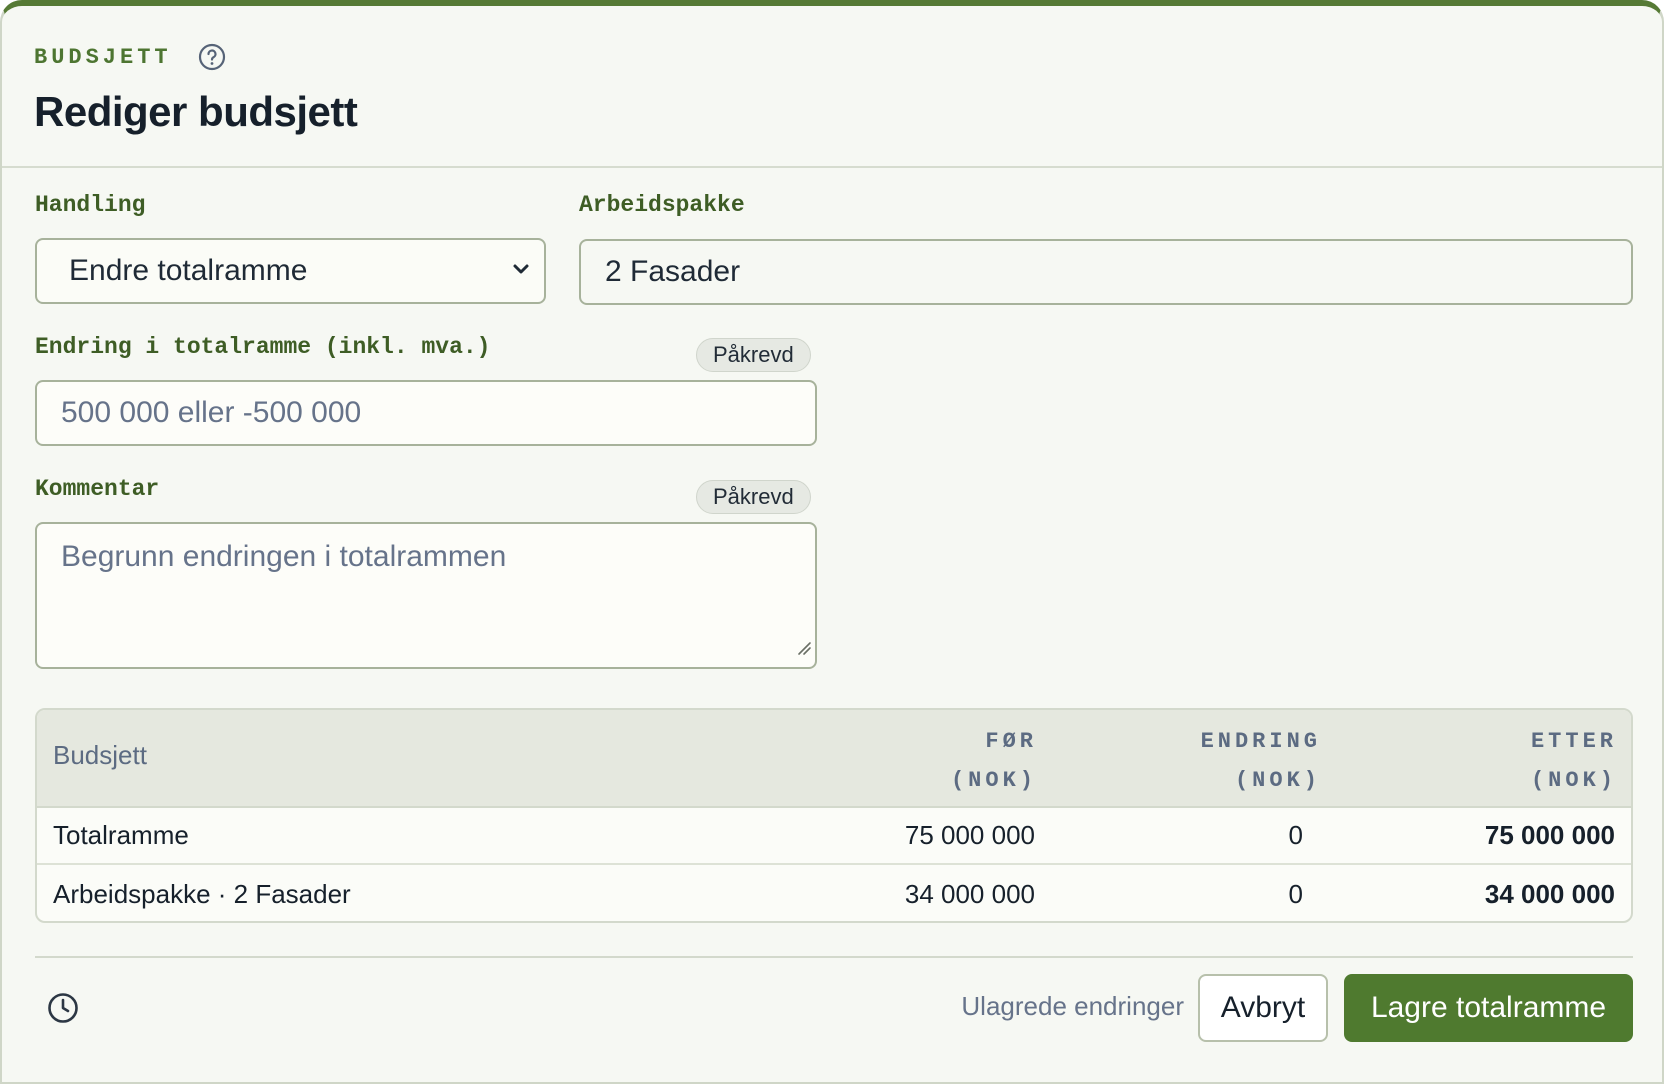 This screenshot has width=1664, height=1084. What do you see at coordinates (100, 755) in the screenshot?
I see `column-header-budget: Budsjett` at bounding box center [100, 755].